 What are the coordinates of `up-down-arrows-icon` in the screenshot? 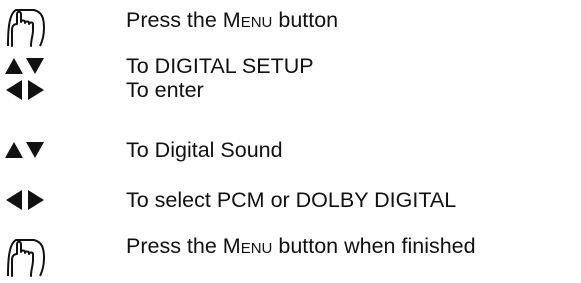 It's located at (26, 152).